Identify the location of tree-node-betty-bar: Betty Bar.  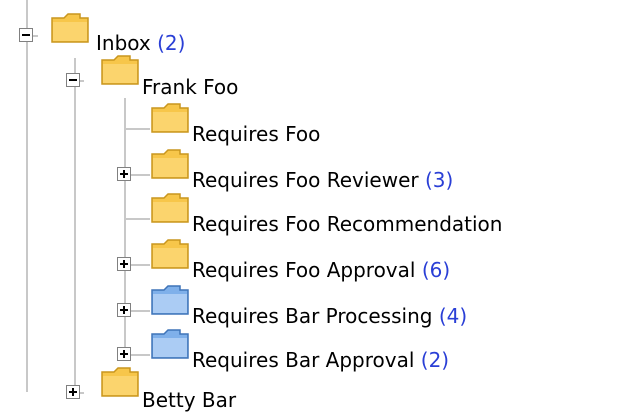
(189, 400).